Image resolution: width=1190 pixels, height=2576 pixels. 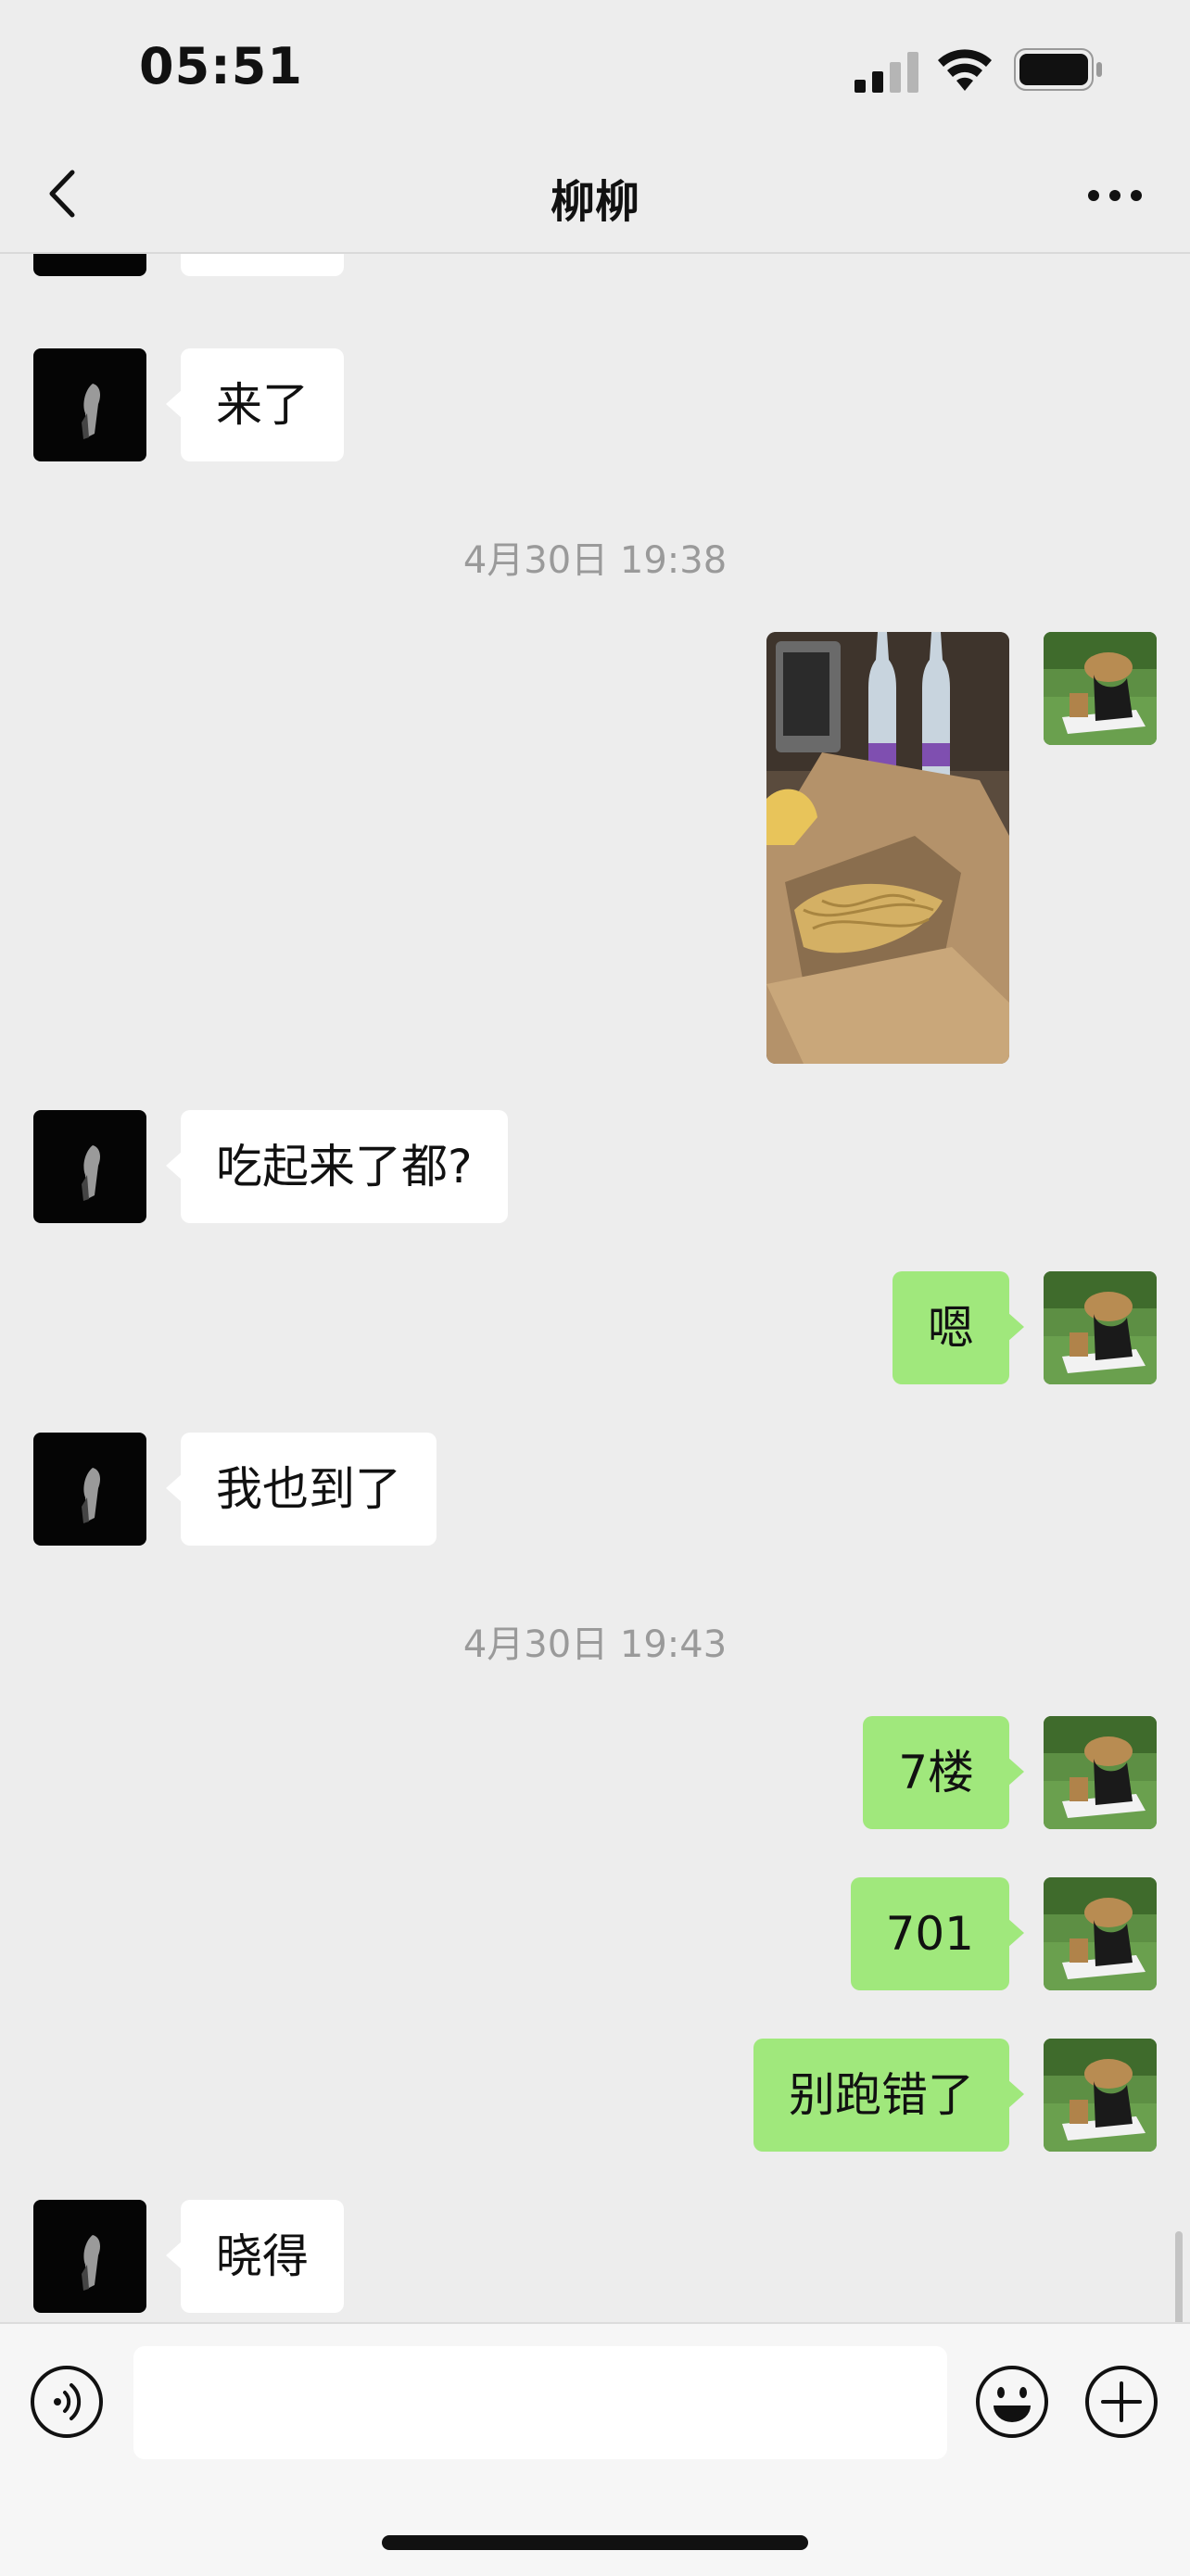 What do you see at coordinates (1012, 2402) in the screenshot?
I see `emoji-icon` at bounding box center [1012, 2402].